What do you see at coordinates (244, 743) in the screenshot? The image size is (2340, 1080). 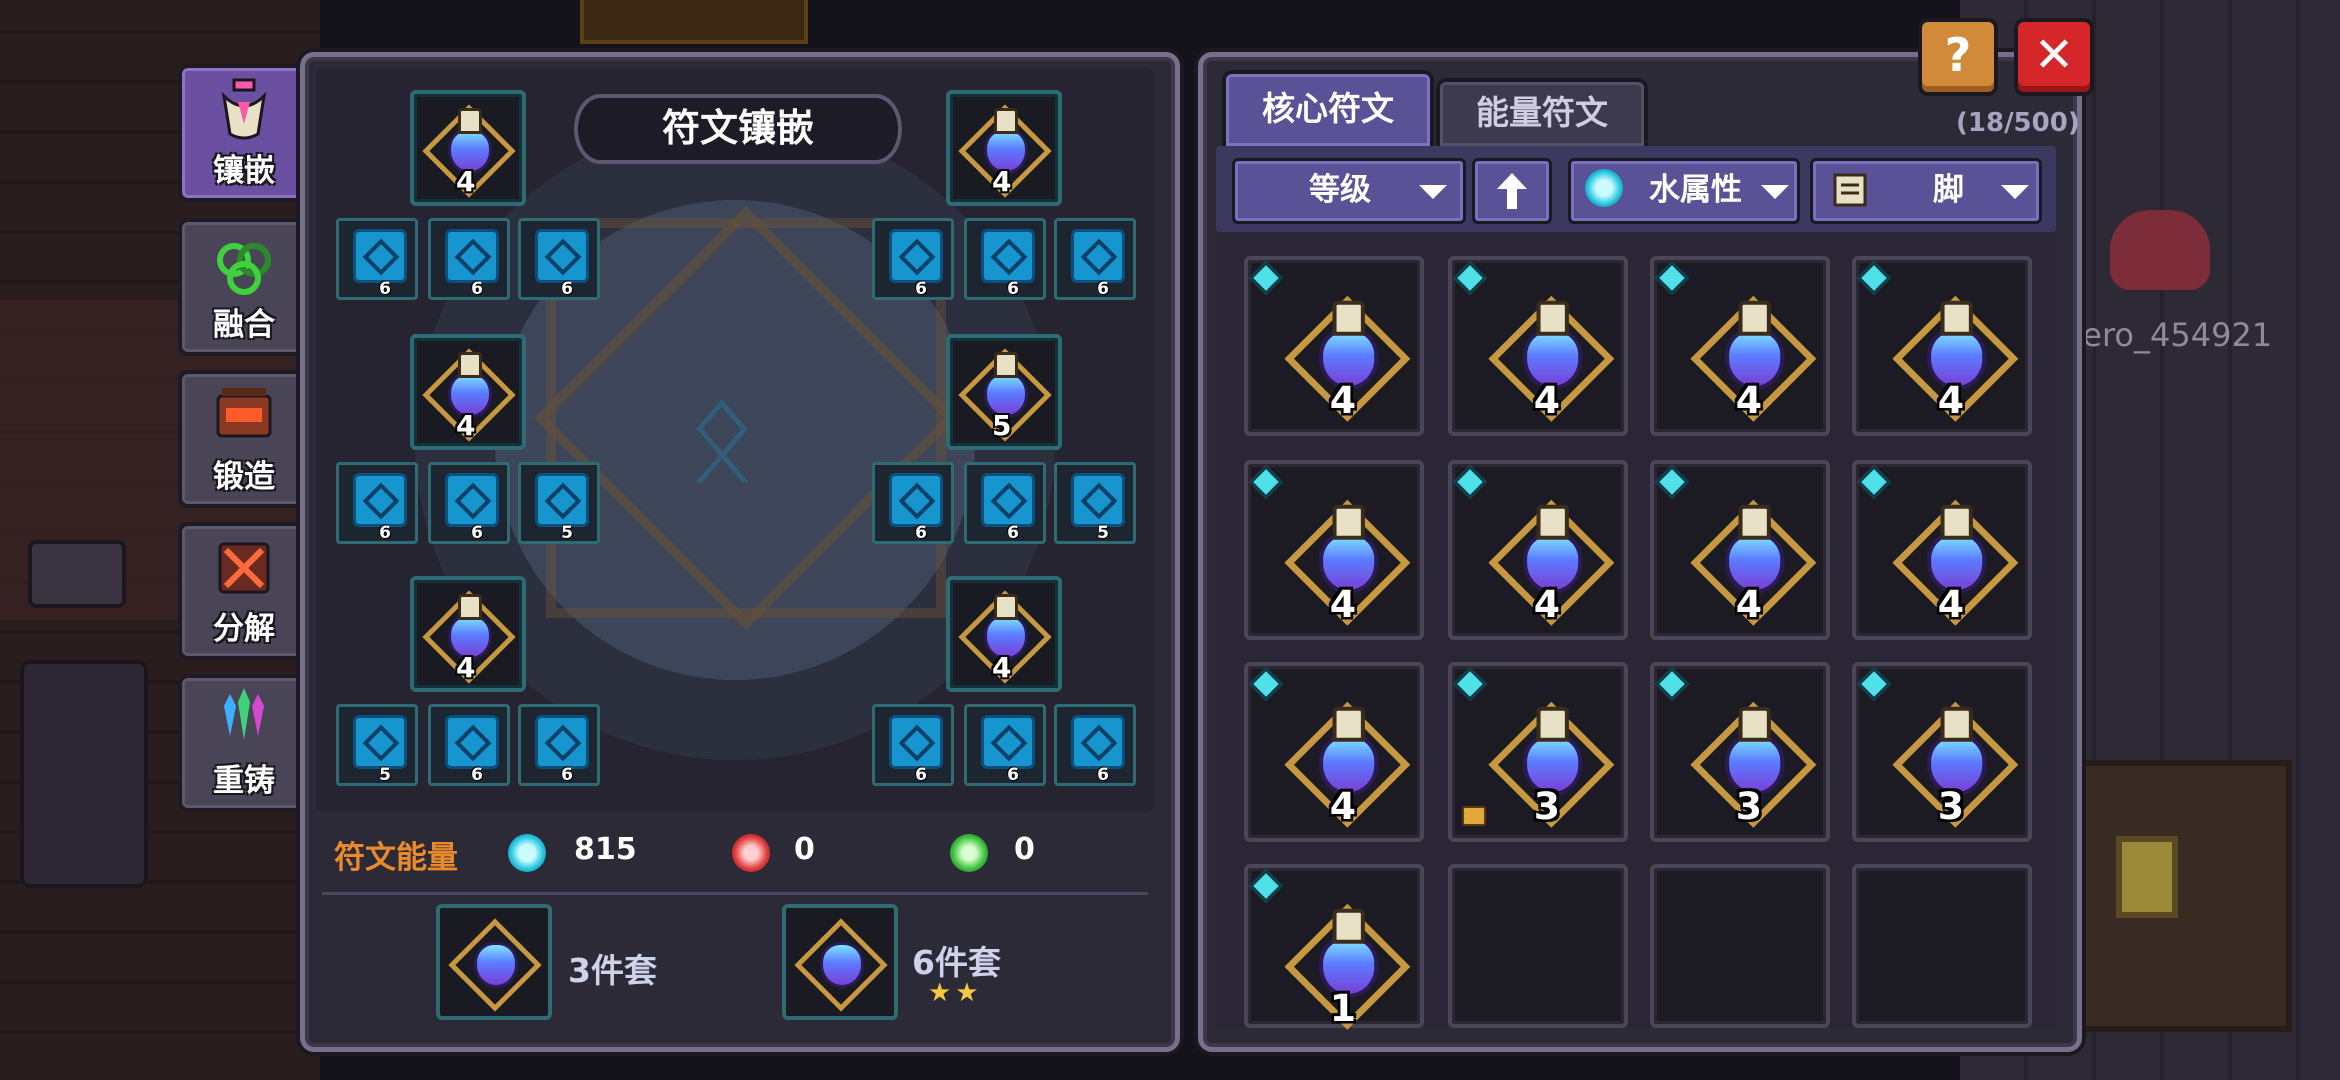 I see `side-tab-recast: 重铸` at bounding box center [244, 743].